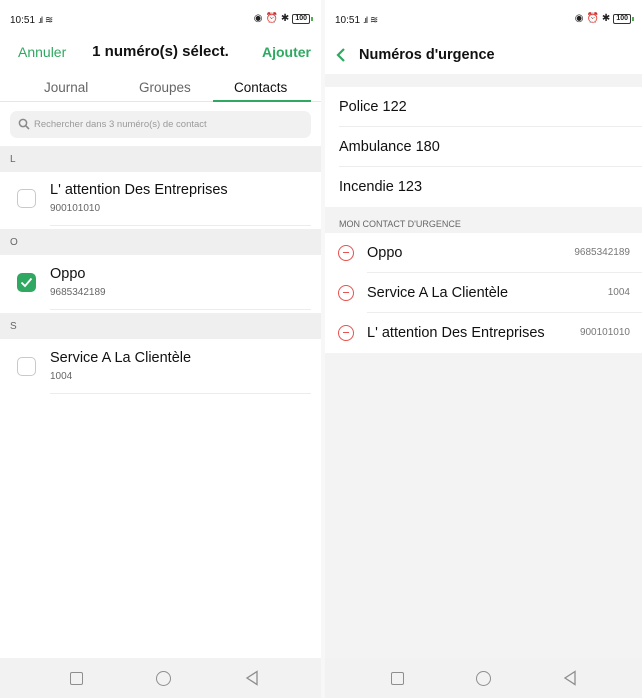 This screenshot has height=698, width=642. I want to click on search-input: Rechercher dans 3 numéro(s) de contact, so click(160, 124).